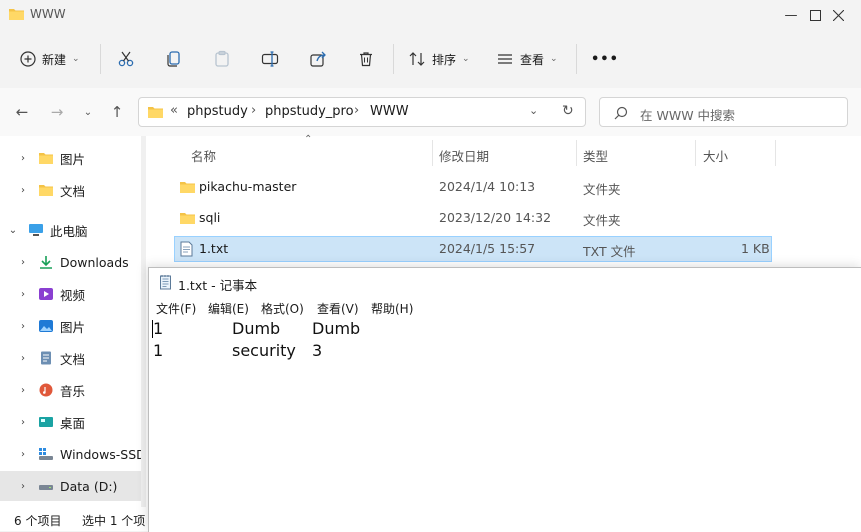  I want to click on nav-item-documents-quick: › 文档, so click(73, 190).